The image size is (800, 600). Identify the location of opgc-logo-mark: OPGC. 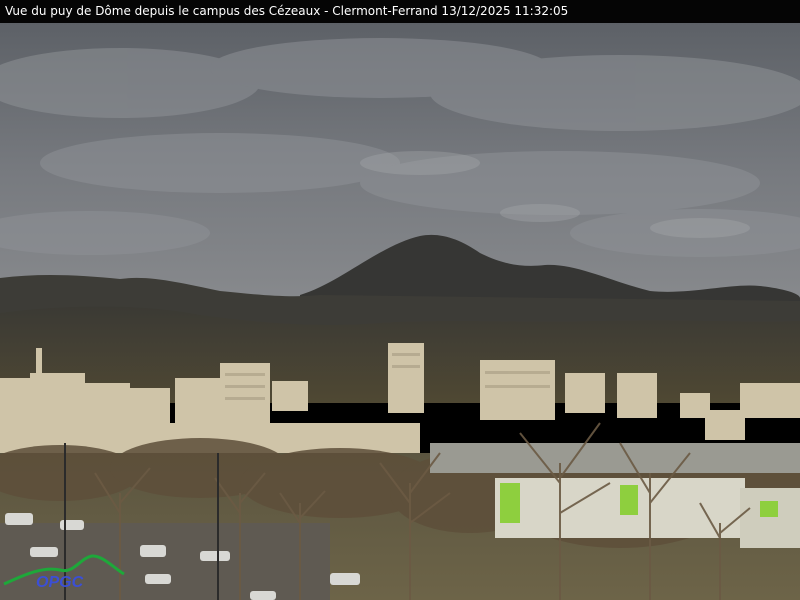
(64, 572).